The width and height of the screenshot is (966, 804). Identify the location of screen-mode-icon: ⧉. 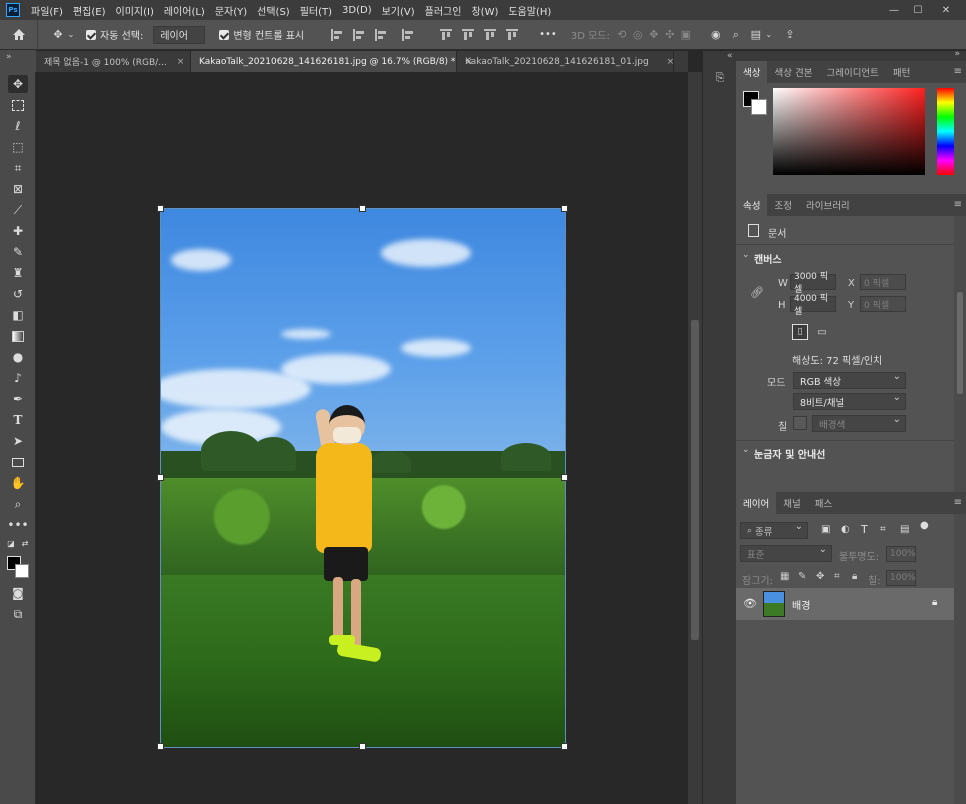
(18, 614).